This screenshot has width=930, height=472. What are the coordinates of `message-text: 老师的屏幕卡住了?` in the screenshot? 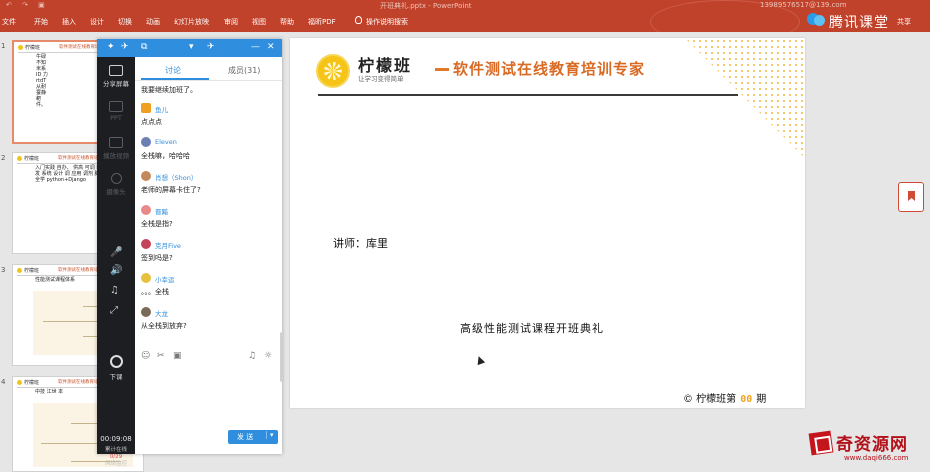 It's located at (171, 190).